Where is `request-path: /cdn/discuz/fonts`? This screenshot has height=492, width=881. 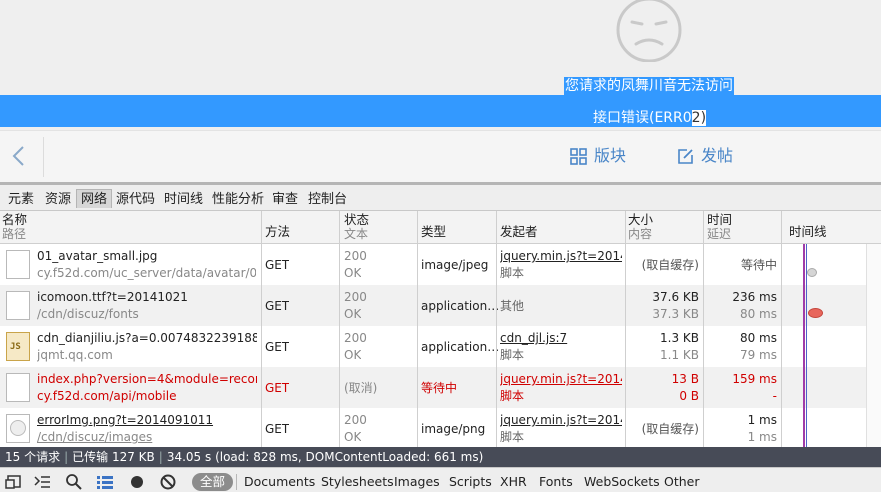 request-path: /cdn/discuz/fonts is located at coordinates (88, 314).